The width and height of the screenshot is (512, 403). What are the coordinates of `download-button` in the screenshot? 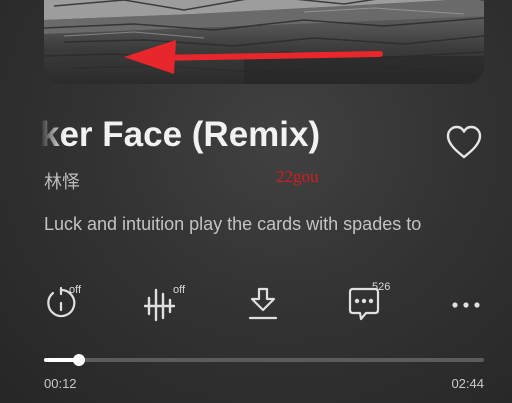 It's located at (263, 303).